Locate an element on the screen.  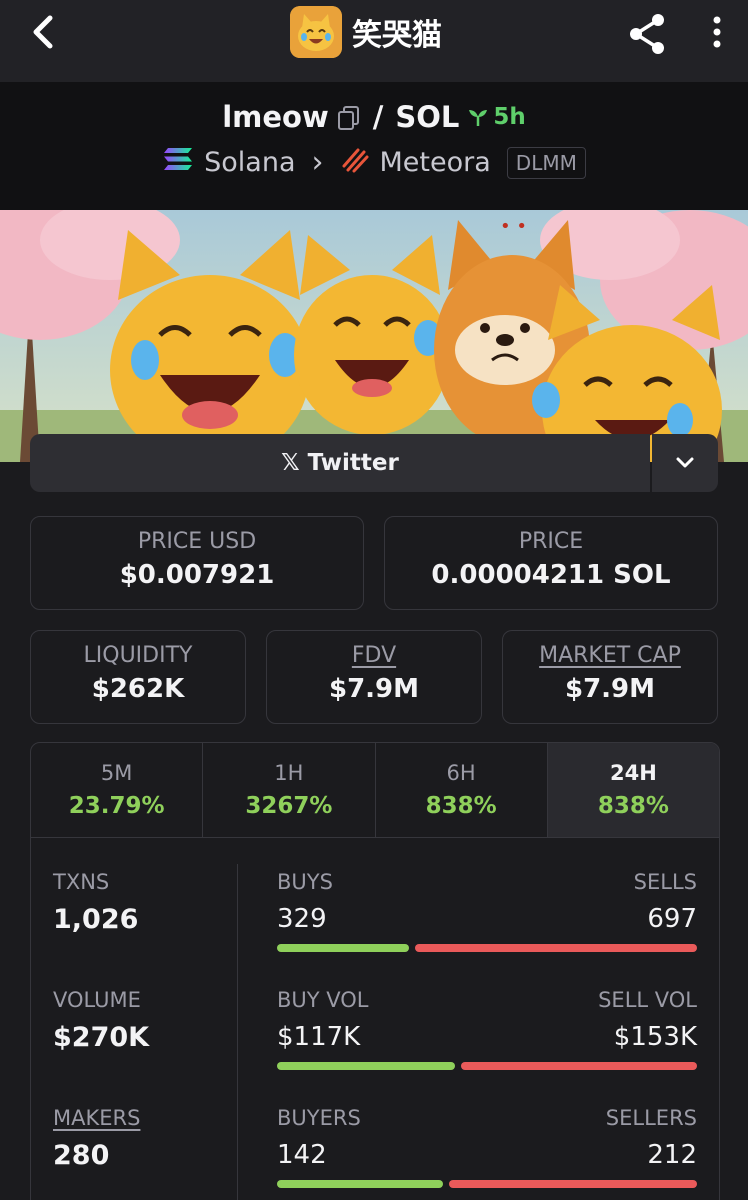
price-usd-card: PRICE USD $0.007921 is located at coordinates (197, 563).